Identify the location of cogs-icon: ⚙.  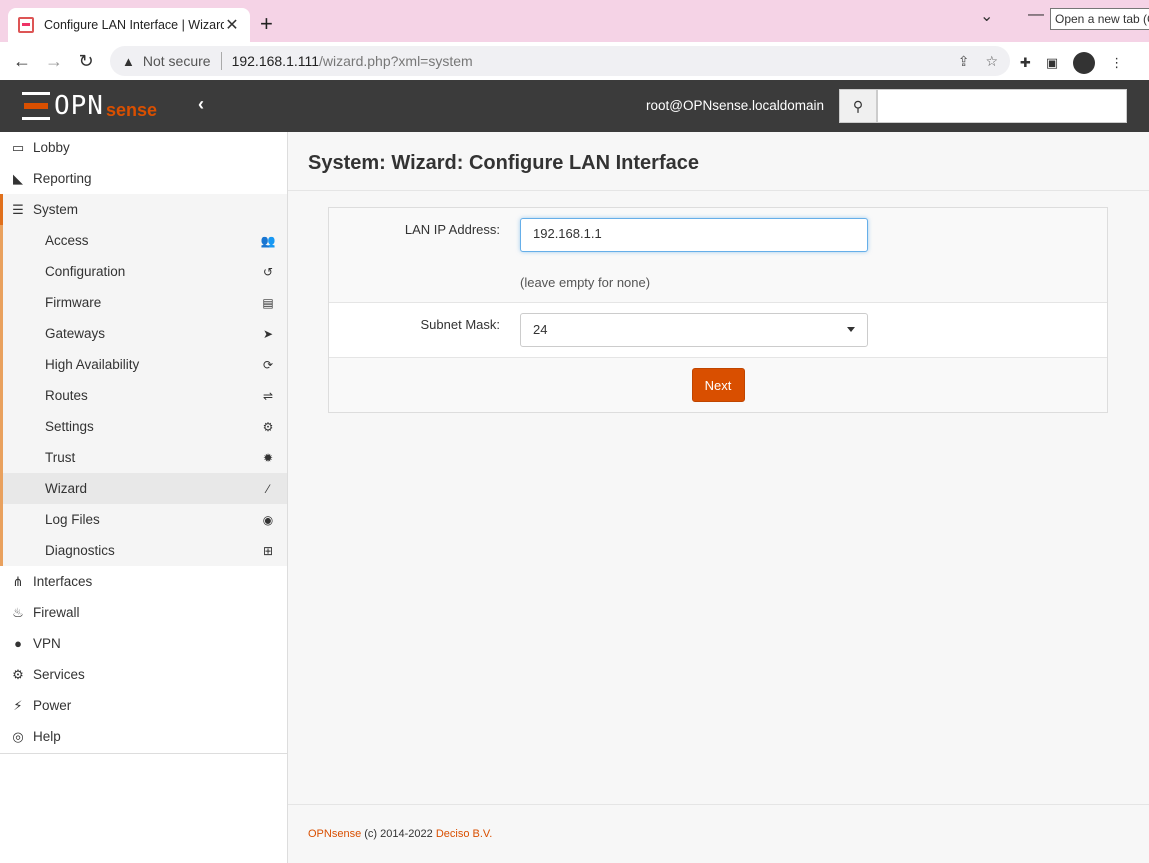
(268, 426).